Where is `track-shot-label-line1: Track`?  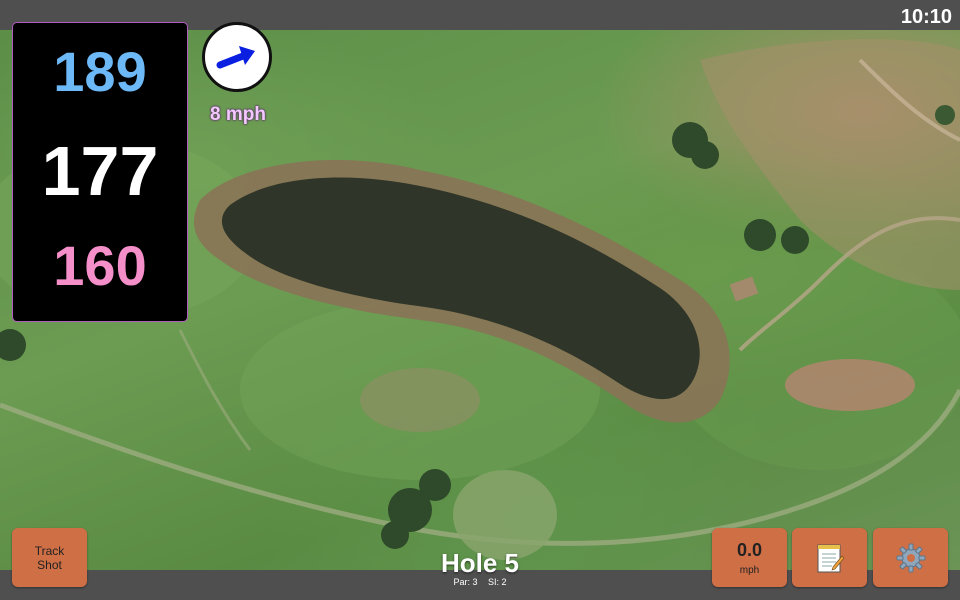 track-shot-label-line1: Track is located at coordinates (49, 550).